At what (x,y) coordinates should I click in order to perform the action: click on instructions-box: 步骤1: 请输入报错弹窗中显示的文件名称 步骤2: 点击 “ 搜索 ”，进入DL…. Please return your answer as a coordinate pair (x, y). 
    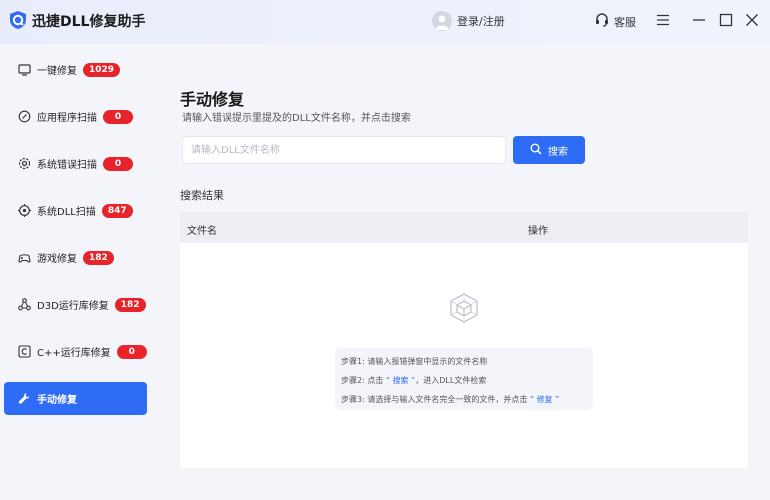
    Looking at the image, I should click on (464, 379).